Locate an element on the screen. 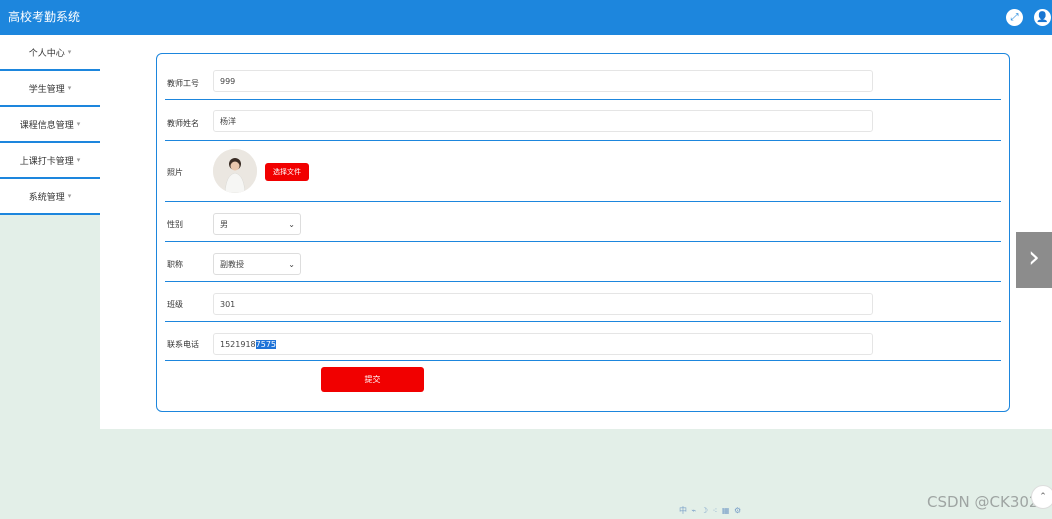  sidebar-item-class-checkin: 上课打卡管理 ▾ is located at coordinates (50, 161).